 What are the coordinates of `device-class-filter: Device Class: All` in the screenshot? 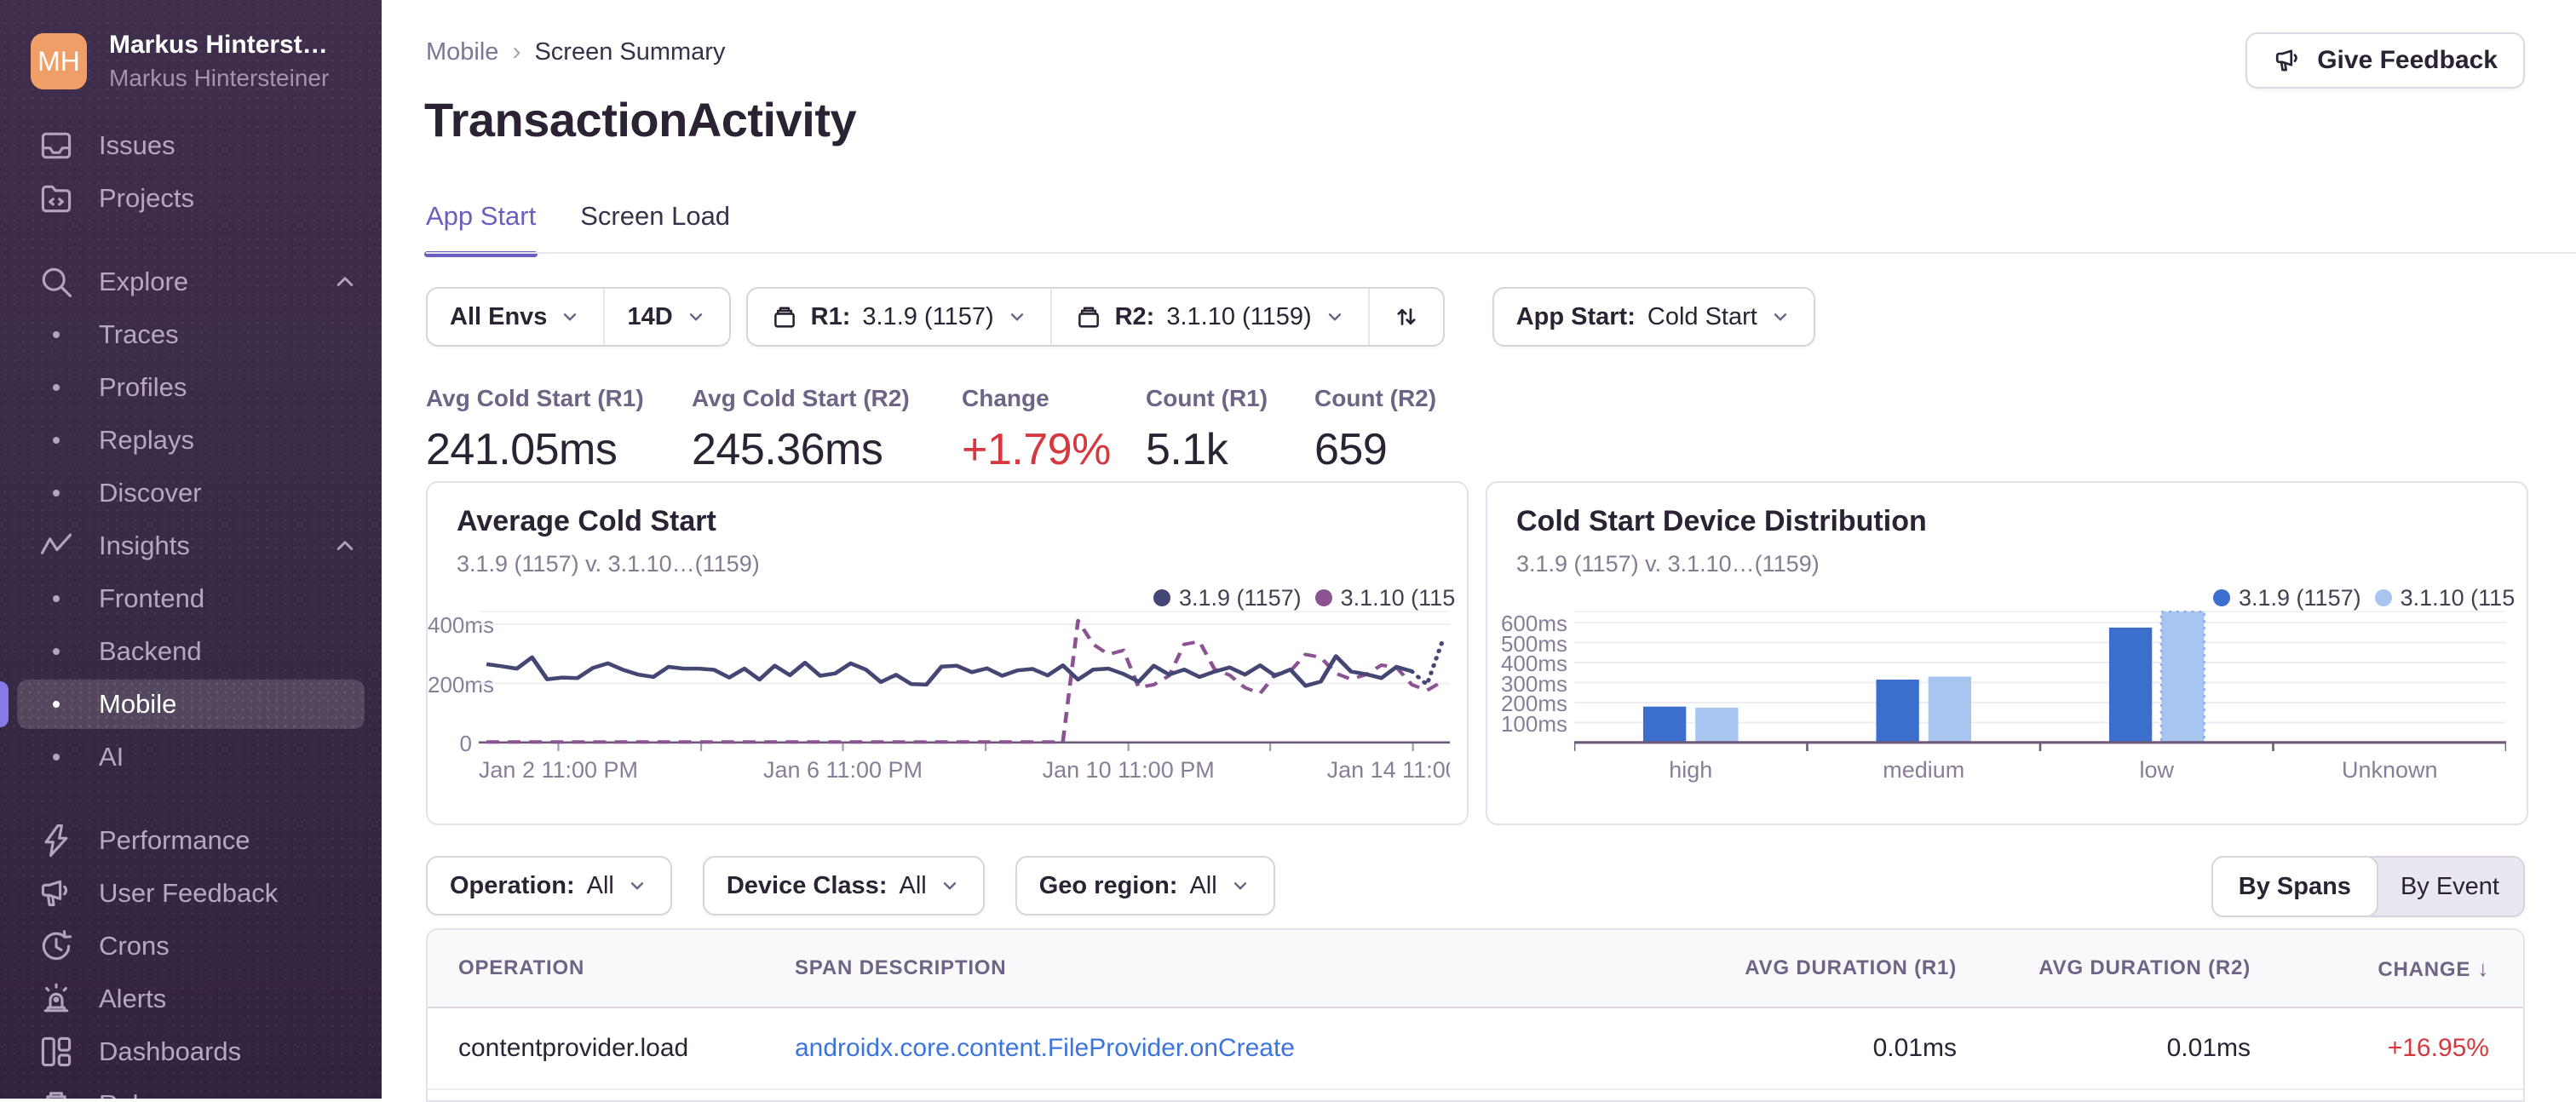 It's located at (844, 886).